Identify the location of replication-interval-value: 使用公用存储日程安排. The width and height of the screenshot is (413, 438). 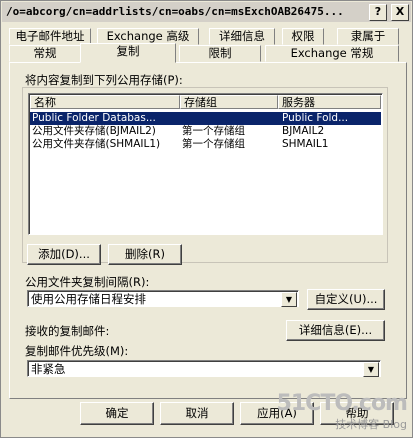
(88, 299).